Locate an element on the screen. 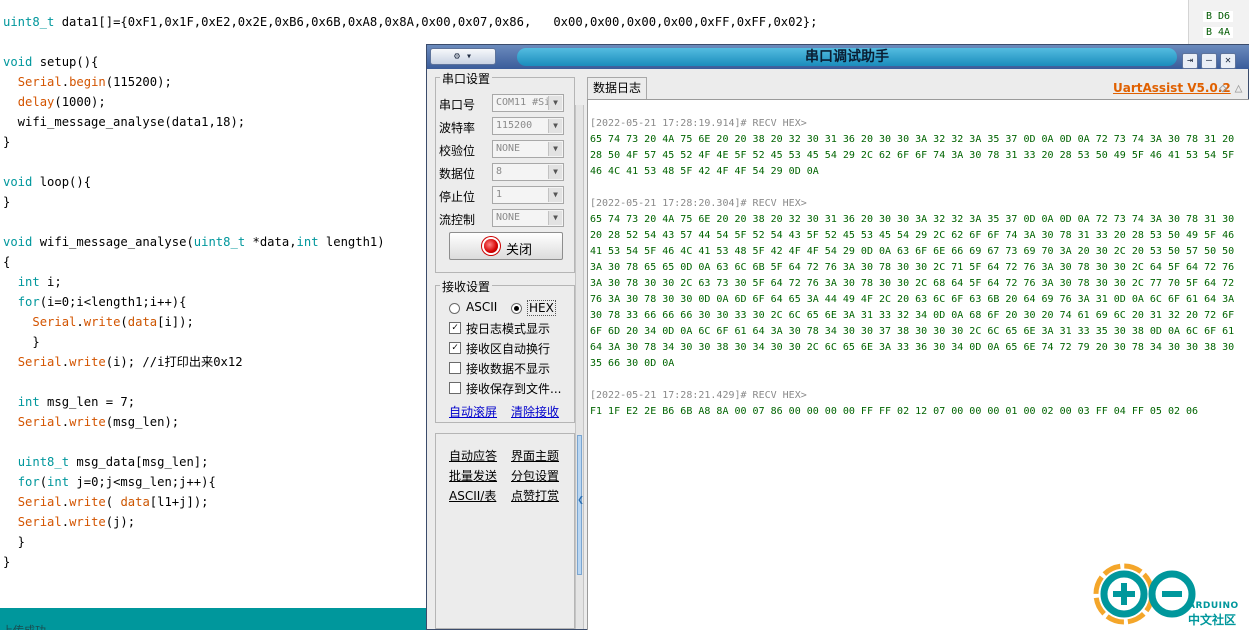 The height and width of the screenshot is (630, 1249). minimize-button: — is located at coordinates (1209, 61).